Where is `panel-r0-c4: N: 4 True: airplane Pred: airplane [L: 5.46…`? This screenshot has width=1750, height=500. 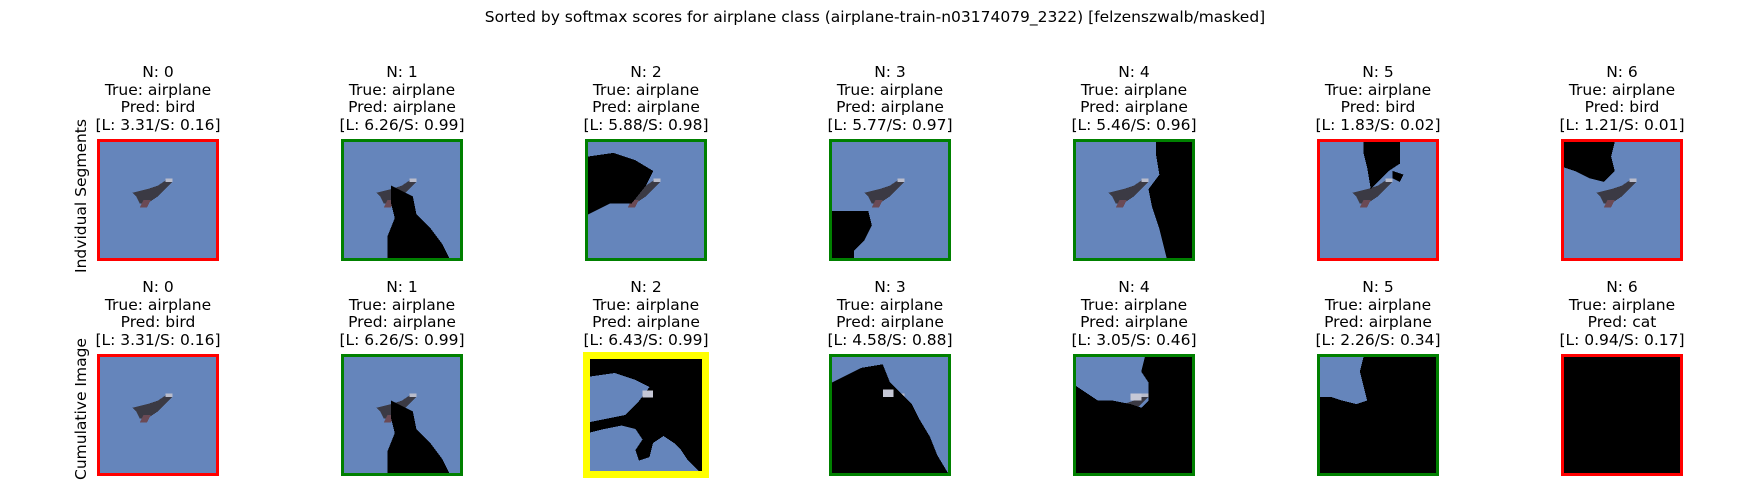
panel-r0-c4: N: 4 True: airplane Pred: airplane [L: 5.46… is located at coordinates (1134, 98).